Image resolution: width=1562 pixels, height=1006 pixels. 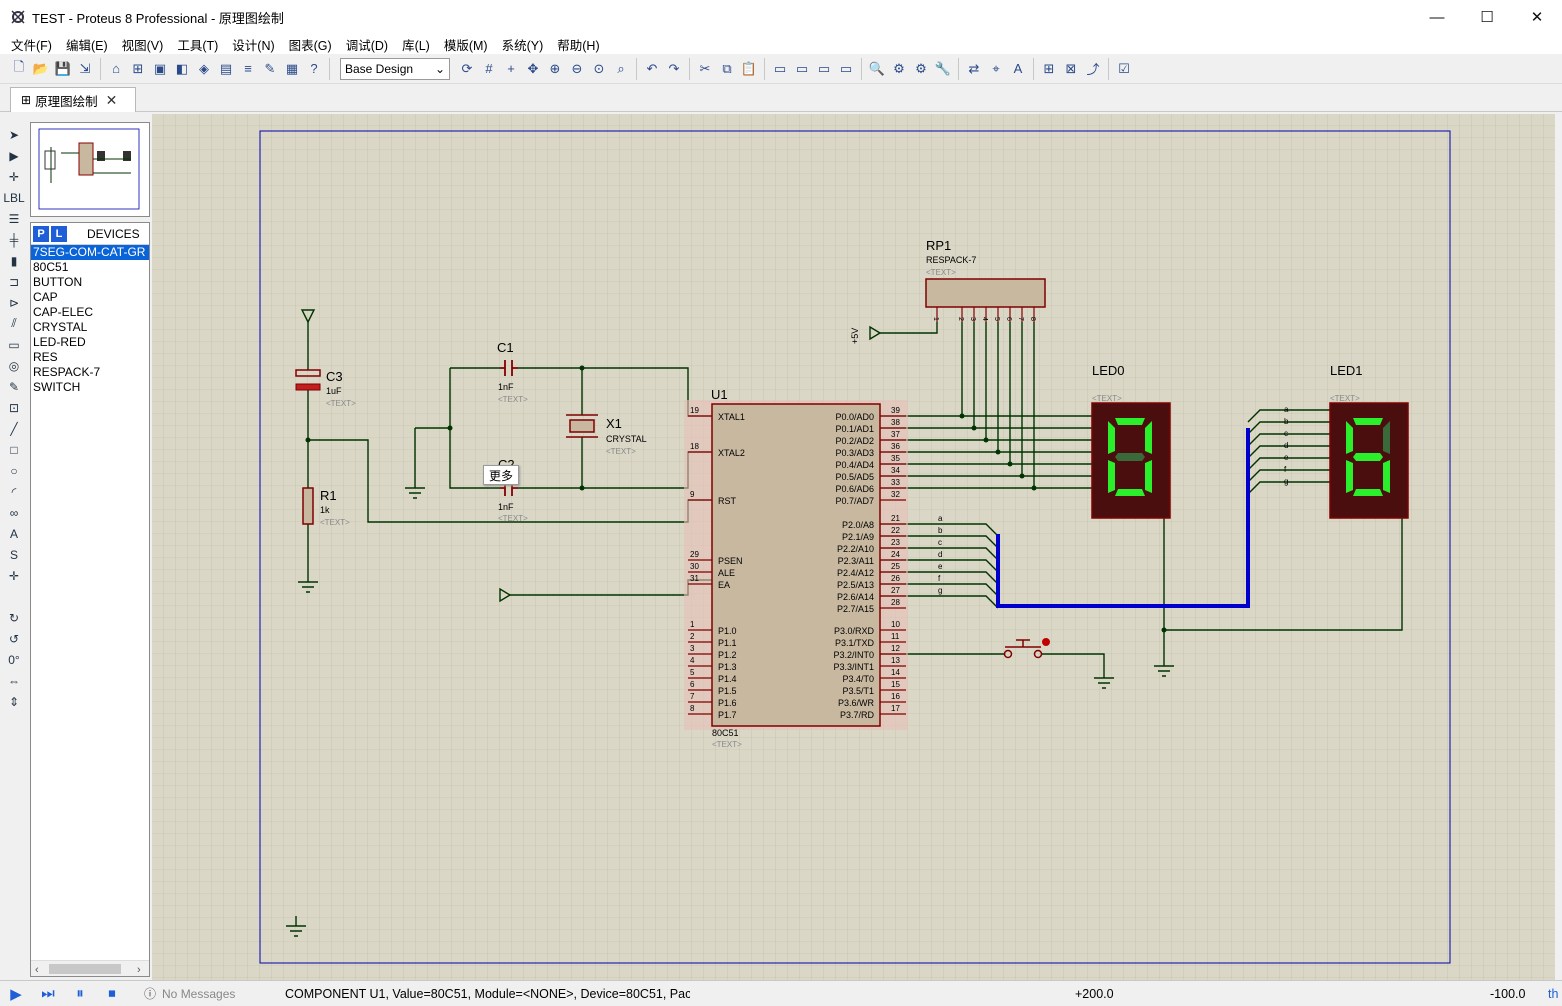 I want to click on circle-tool-icon: ○, so click(x=14, y=470).